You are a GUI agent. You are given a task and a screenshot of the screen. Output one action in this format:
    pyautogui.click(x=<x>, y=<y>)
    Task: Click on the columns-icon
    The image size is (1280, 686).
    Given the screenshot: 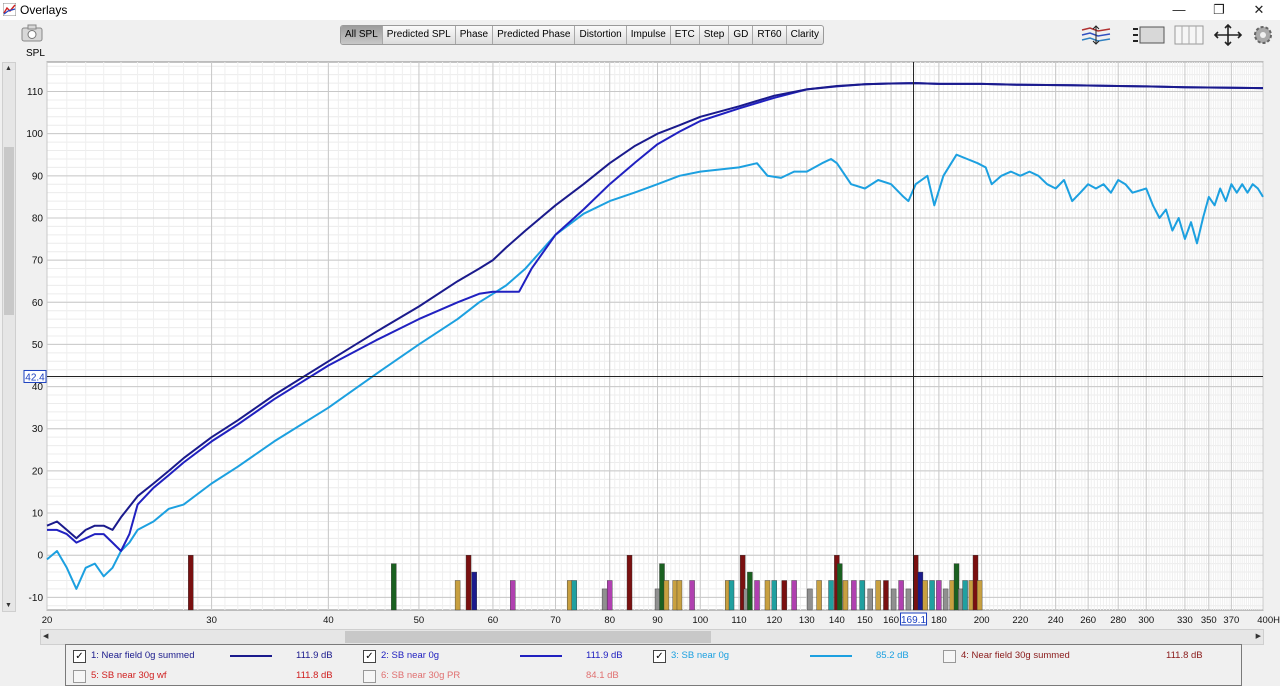 What is the action you would take?
    pyautogui.click(x=1189, y=35)
    